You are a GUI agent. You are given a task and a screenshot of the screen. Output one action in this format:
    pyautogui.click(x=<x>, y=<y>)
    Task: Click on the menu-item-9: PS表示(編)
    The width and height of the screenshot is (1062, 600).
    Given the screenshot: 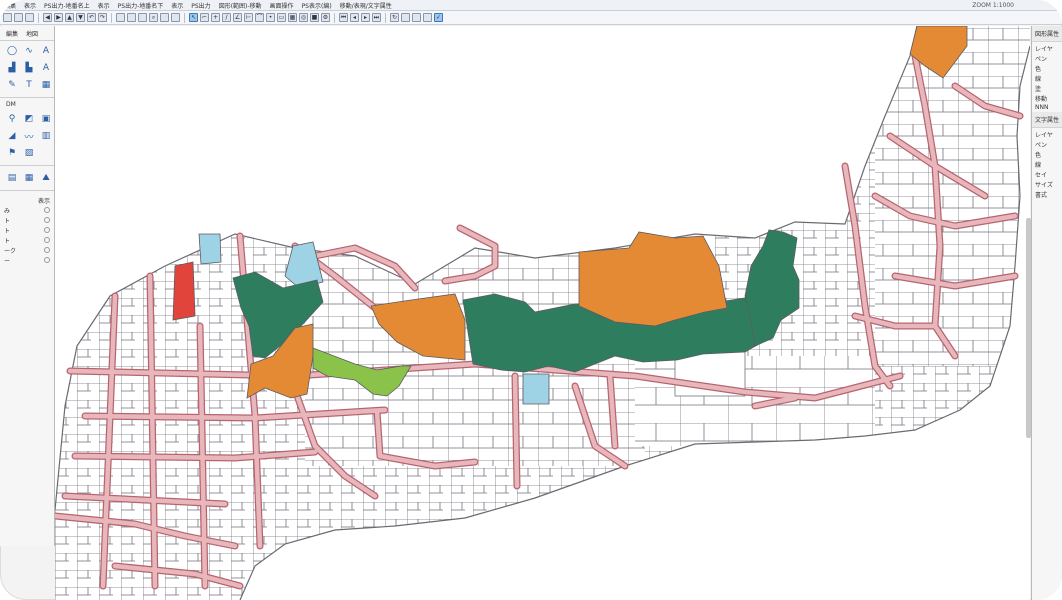 What is the action you would take?
    pyautogui.click(x=317, y=5)
    